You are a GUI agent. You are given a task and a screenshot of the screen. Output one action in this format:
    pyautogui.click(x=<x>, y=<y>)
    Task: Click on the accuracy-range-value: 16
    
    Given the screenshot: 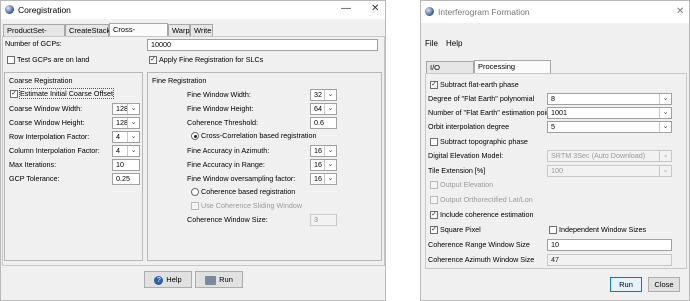 What is the action you would take?
    pyautogui.click(x=318, y=164)
    